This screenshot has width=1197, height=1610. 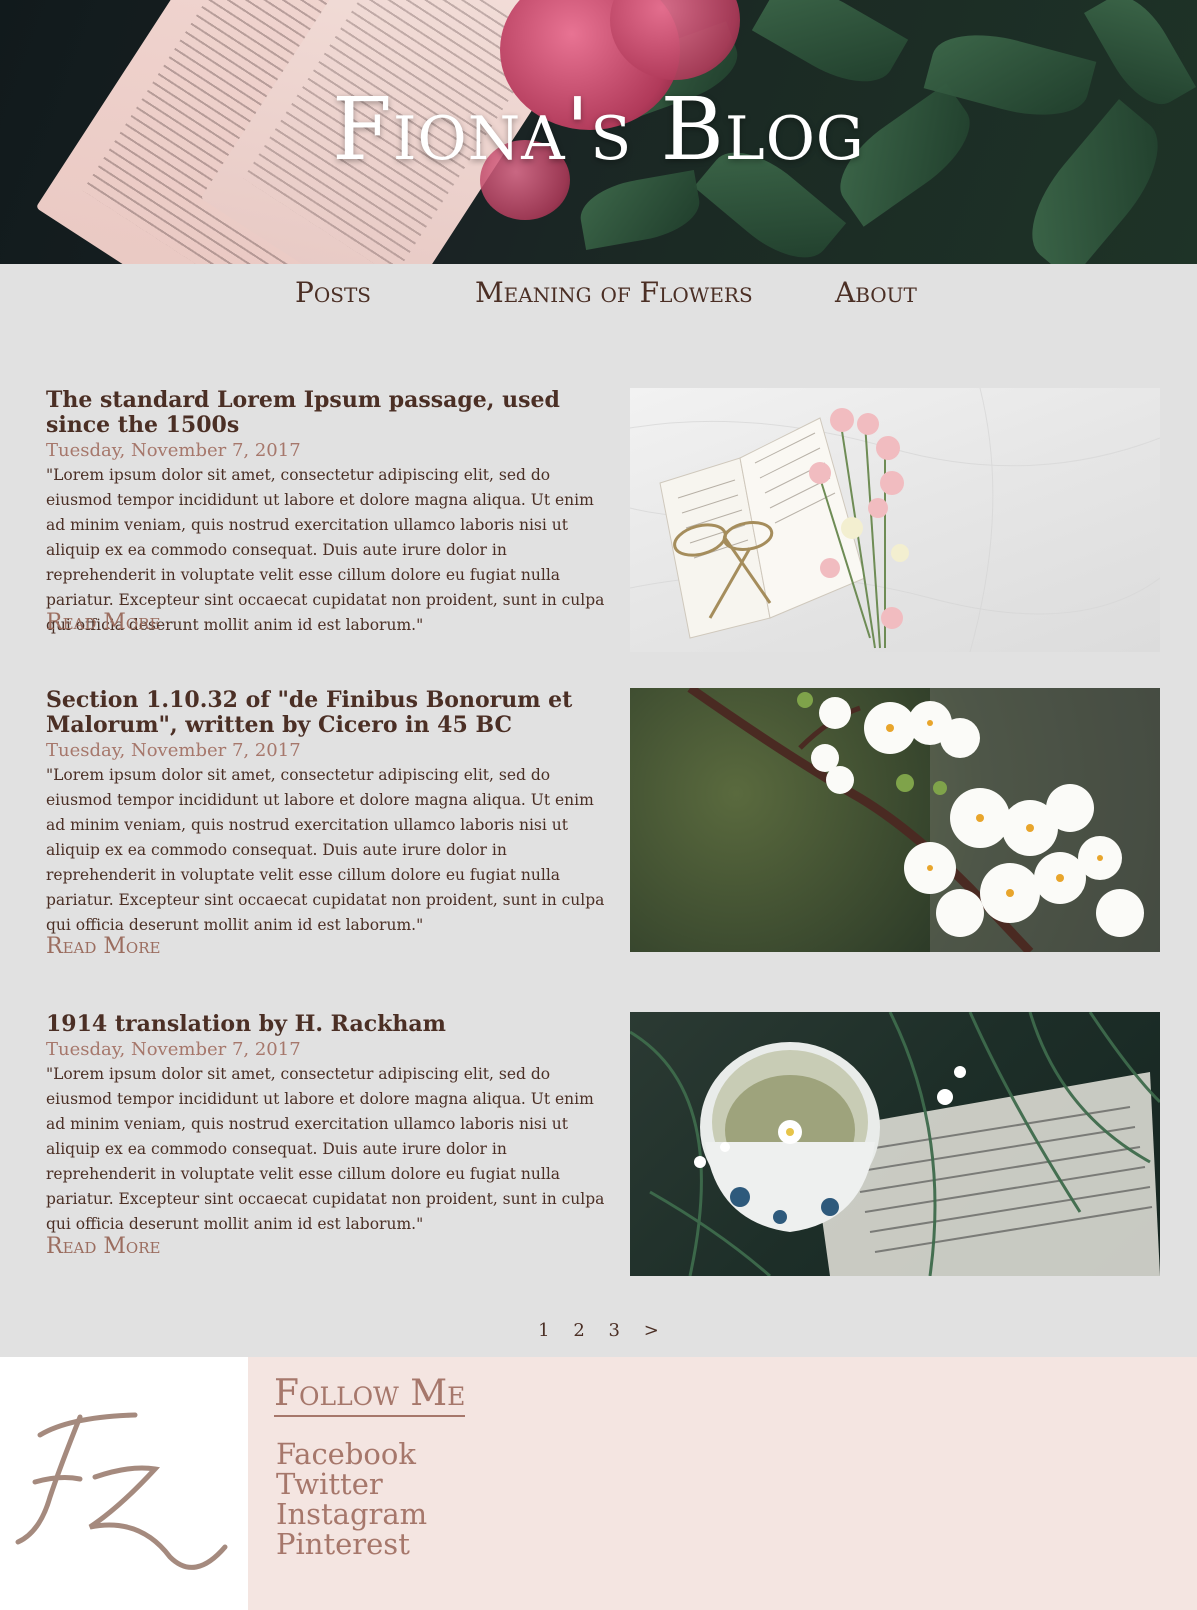 I want to click on nav-about: About, so click(x=876, y=292).